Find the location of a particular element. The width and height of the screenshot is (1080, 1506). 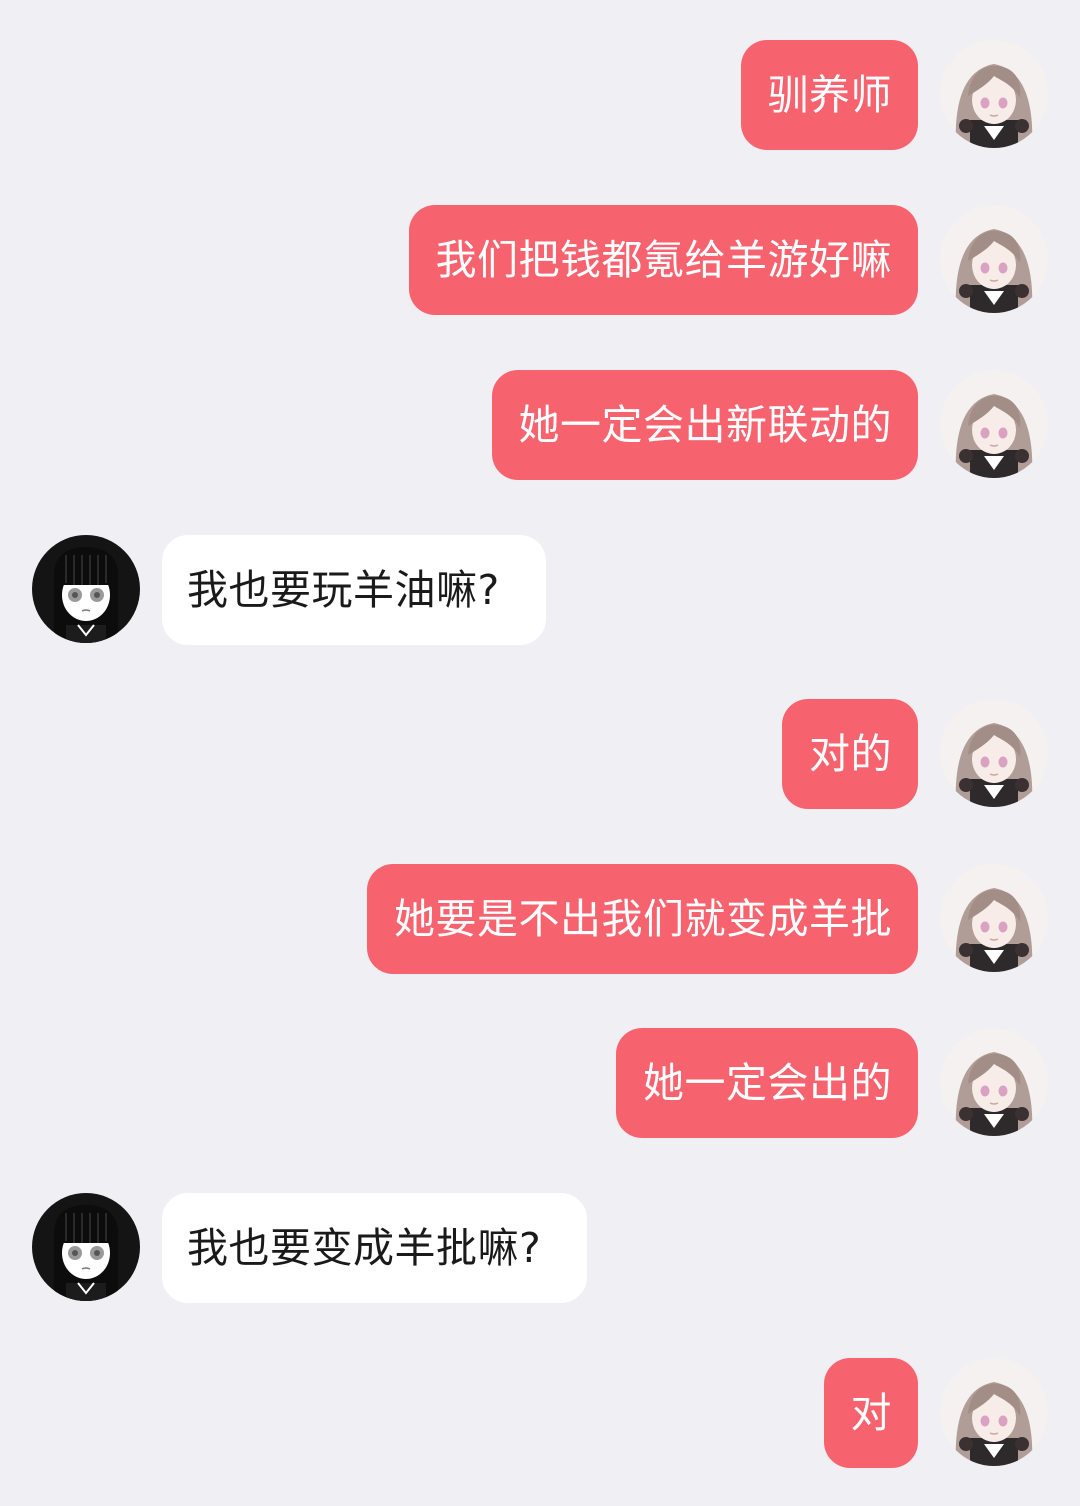

message-bubble-outgoing: 对的 is located at coordinates (850, 754).